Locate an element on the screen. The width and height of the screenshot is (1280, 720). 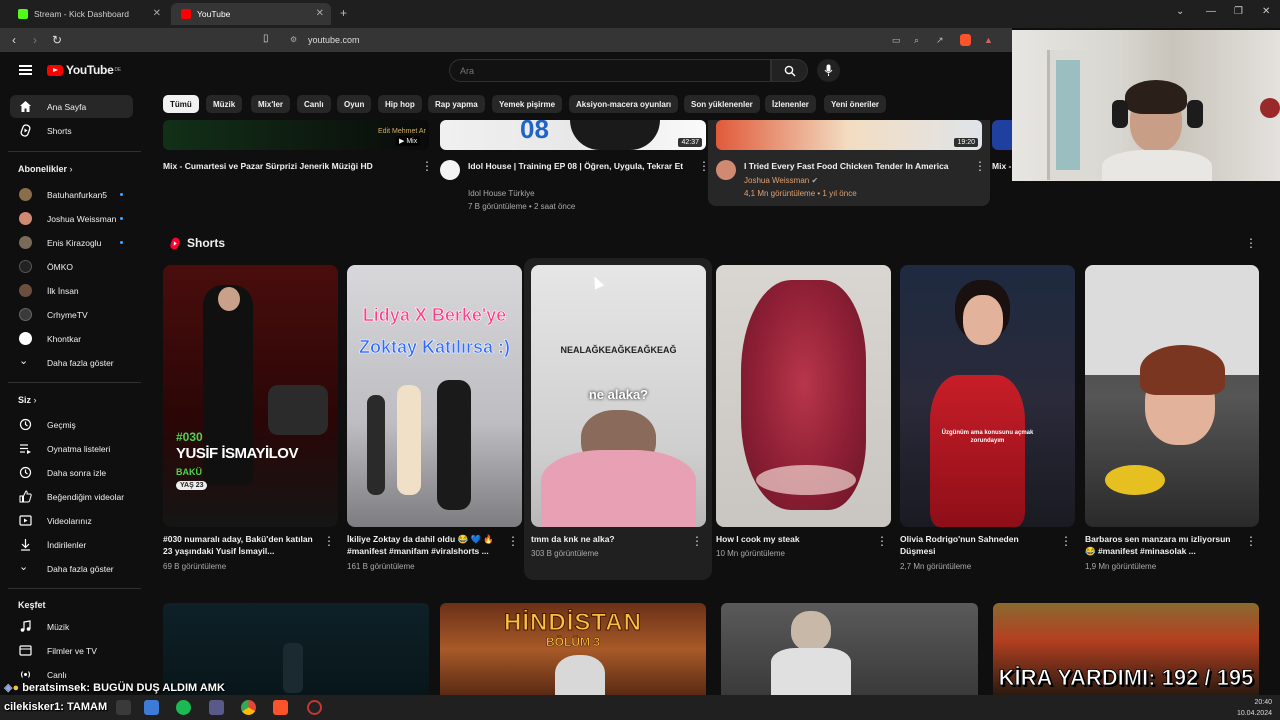
chip-all: Tümü is located at coordinates (181, 104).